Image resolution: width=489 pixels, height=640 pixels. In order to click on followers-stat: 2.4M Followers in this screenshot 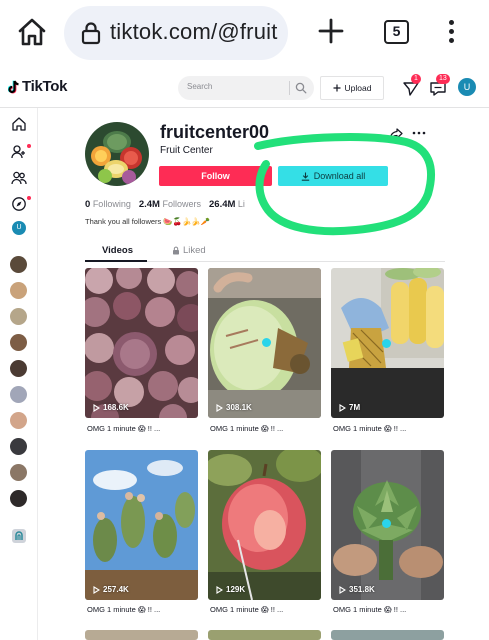, I will do `click(170, 204)`.